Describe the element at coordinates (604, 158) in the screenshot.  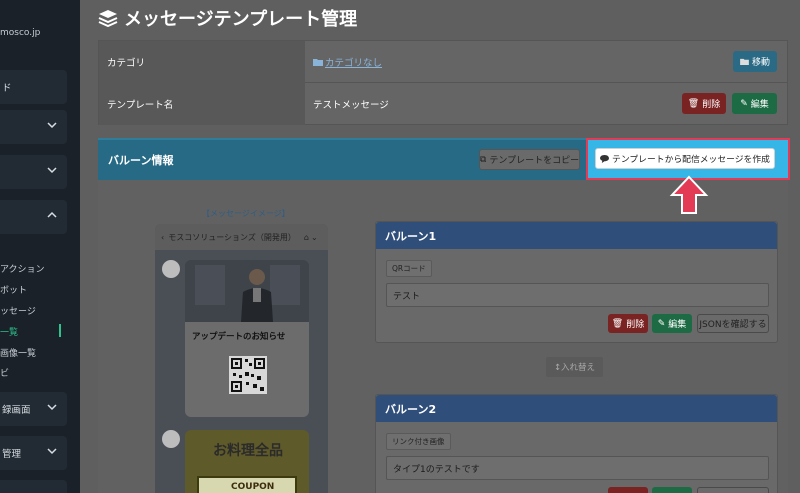
I see `comment-icon` at that location.